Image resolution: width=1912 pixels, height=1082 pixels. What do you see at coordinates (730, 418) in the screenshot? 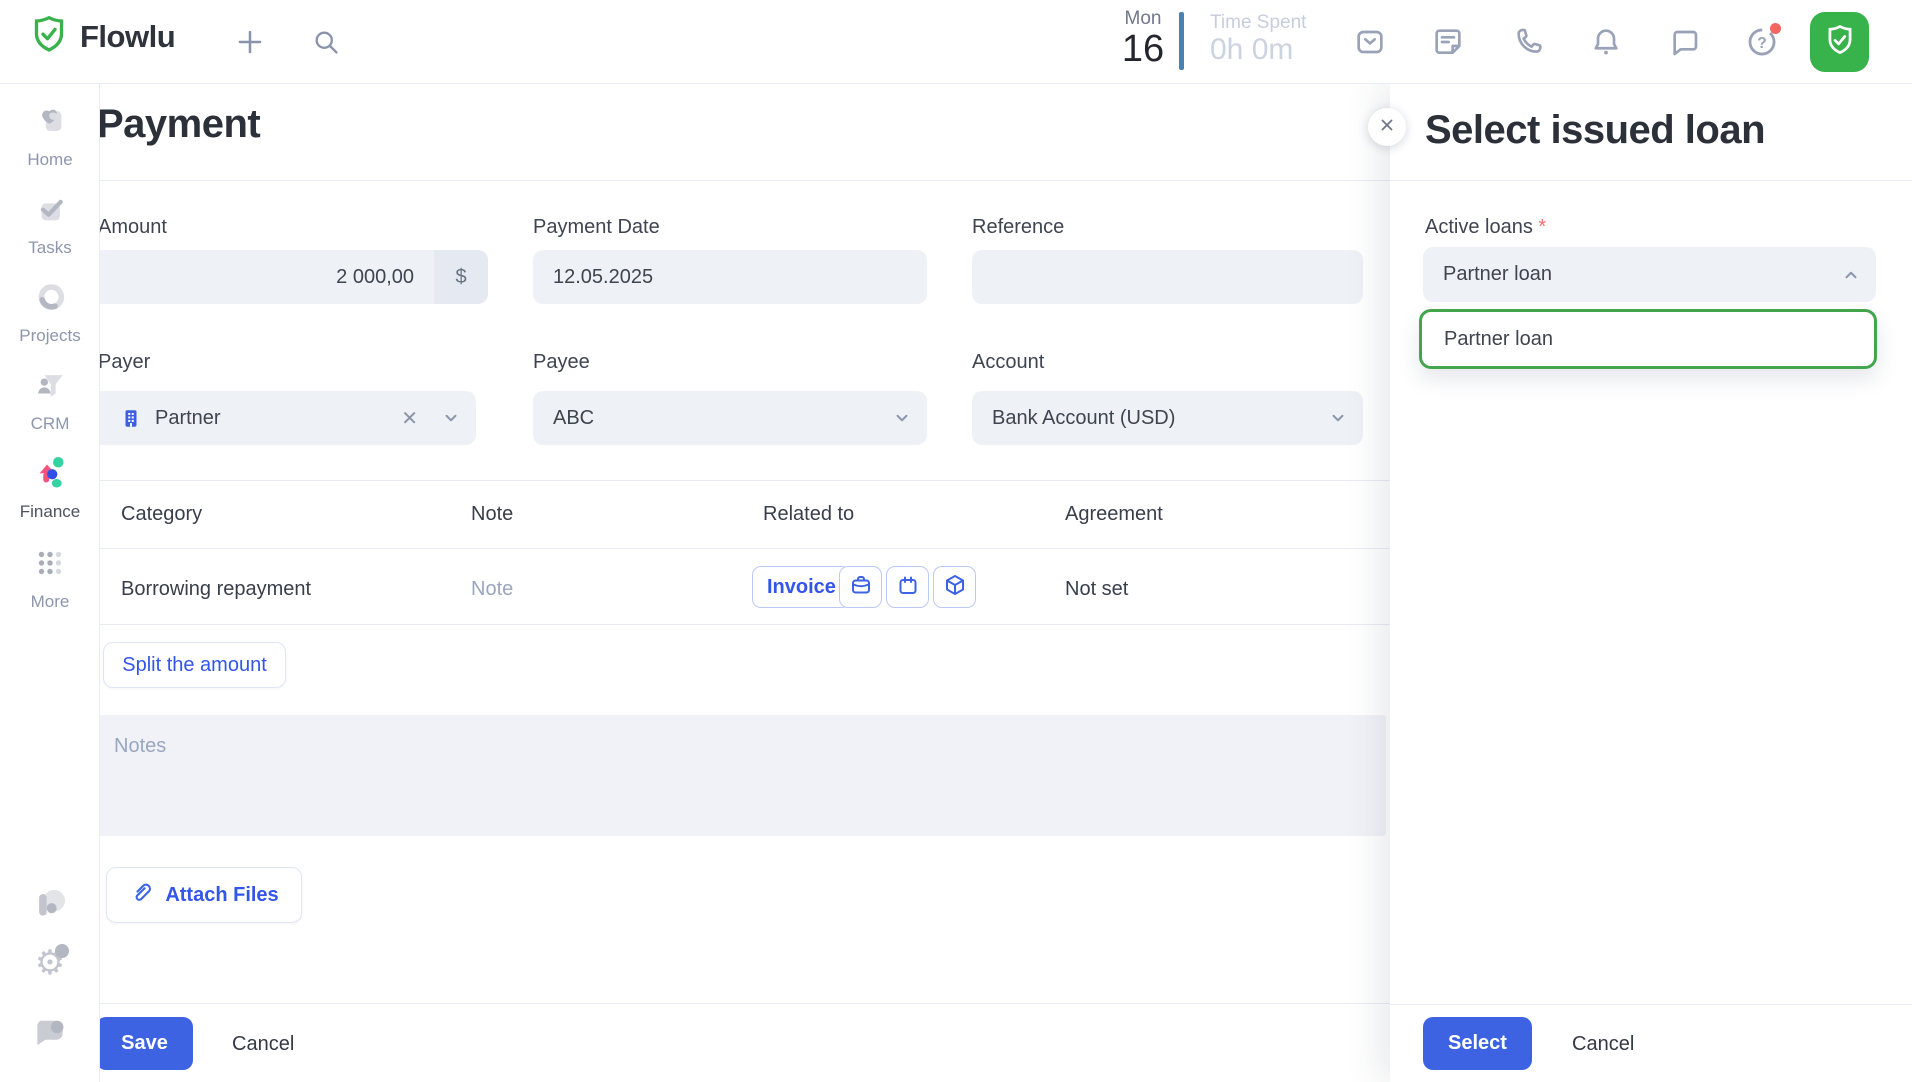
I see `payee-select: ABC` at bounding box center [730, 418].